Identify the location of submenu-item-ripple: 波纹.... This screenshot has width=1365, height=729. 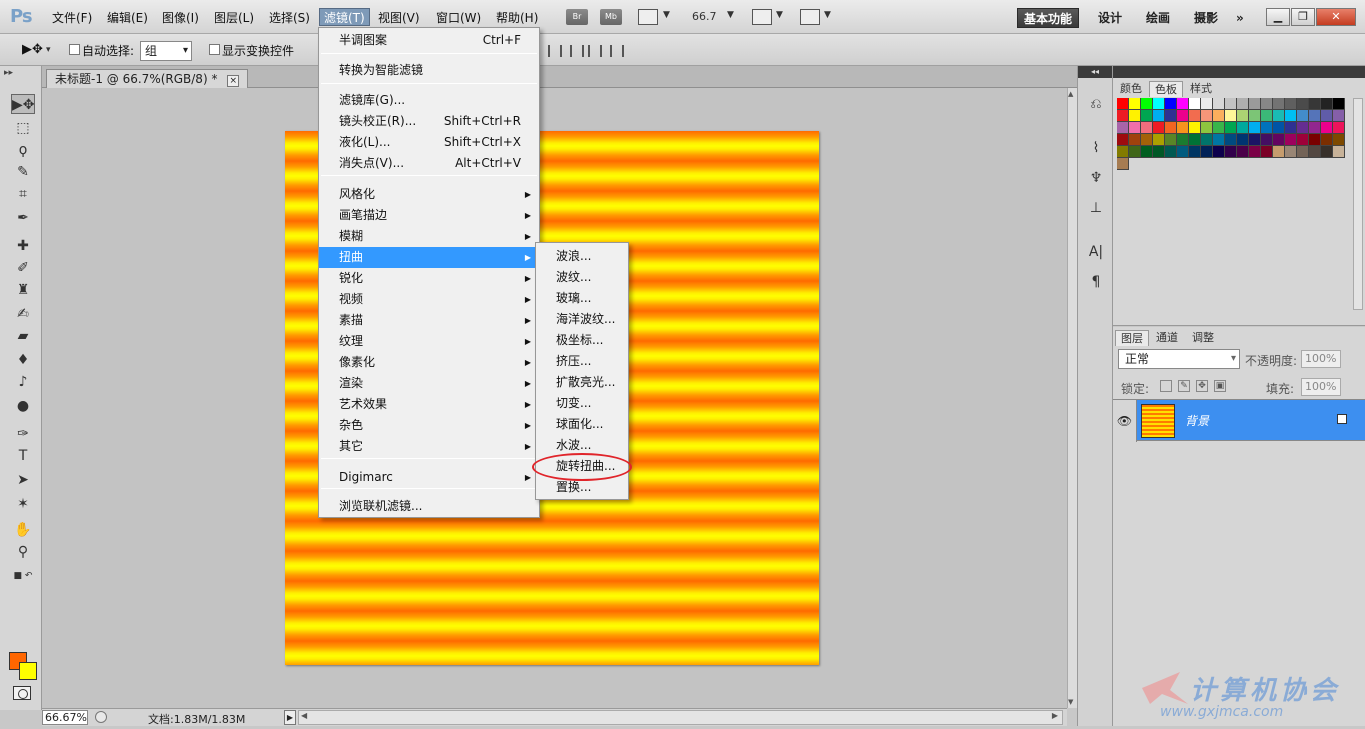
(582, 277).